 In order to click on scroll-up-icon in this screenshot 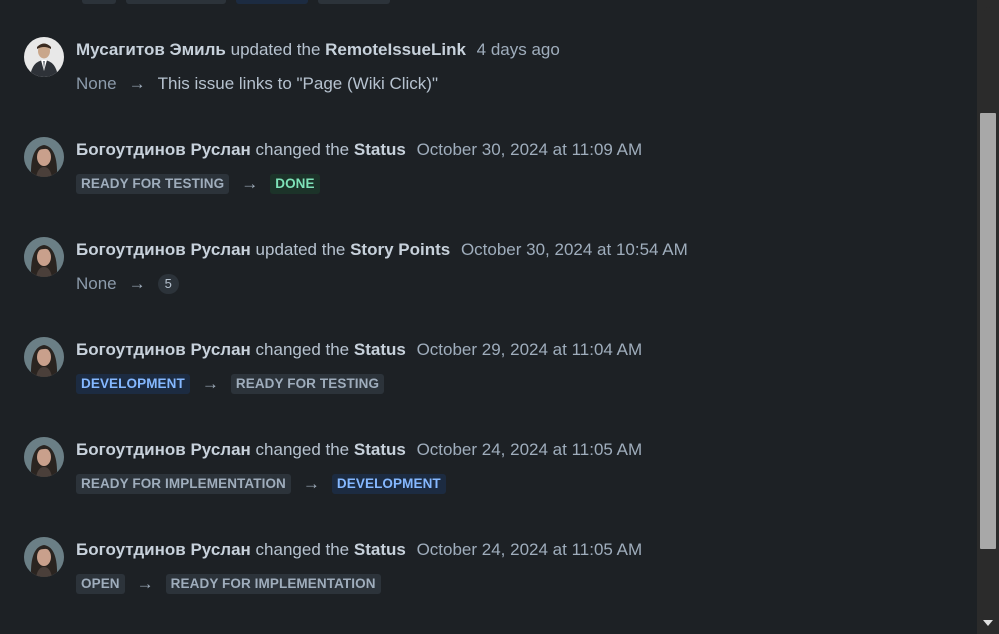, I will do `click(988, 9)`.